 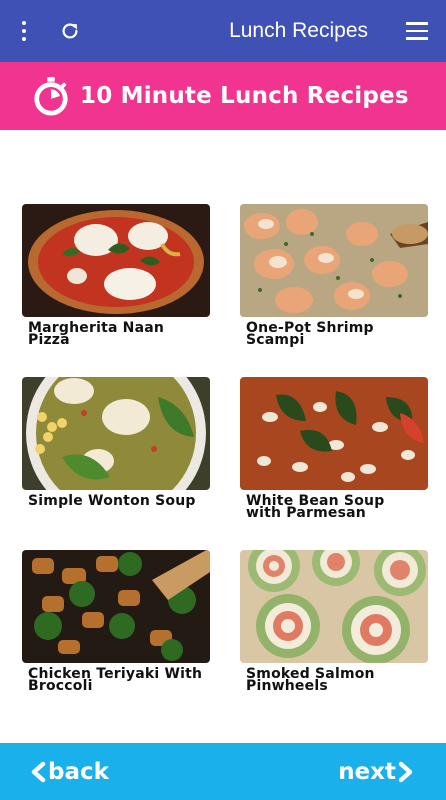 I want to click on category-banner: 10 Minute Lunch Recipes, so click(x=223, y=96).